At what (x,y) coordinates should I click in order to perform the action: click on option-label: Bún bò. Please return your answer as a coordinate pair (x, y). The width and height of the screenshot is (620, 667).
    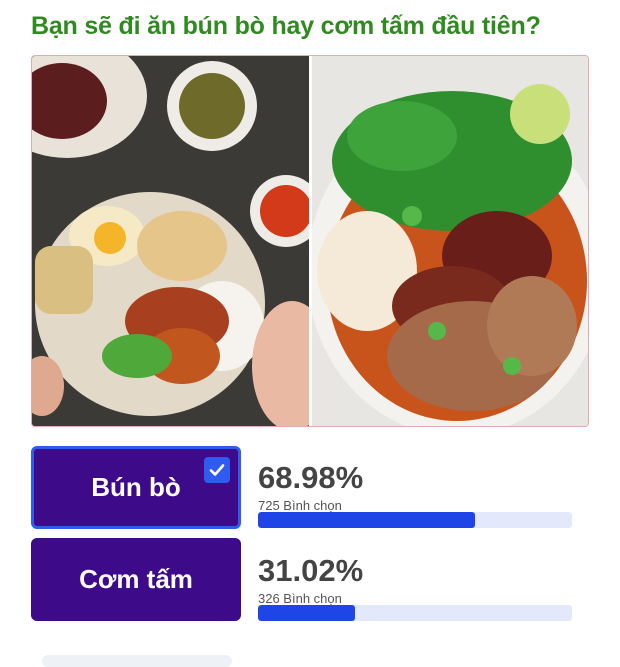
    Looking at the image, I should click on (136, 487).